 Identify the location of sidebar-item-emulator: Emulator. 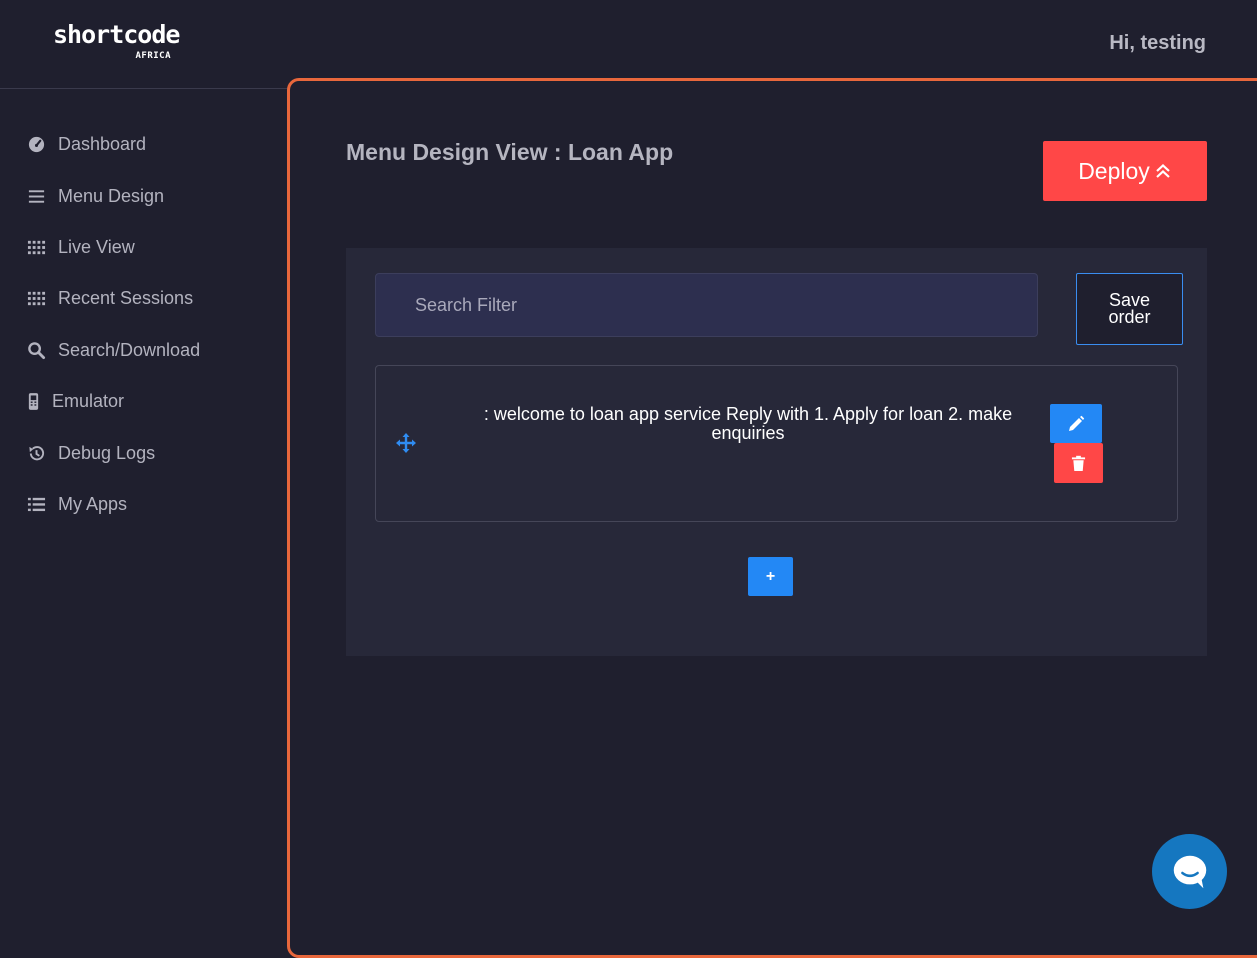
(75, 401).